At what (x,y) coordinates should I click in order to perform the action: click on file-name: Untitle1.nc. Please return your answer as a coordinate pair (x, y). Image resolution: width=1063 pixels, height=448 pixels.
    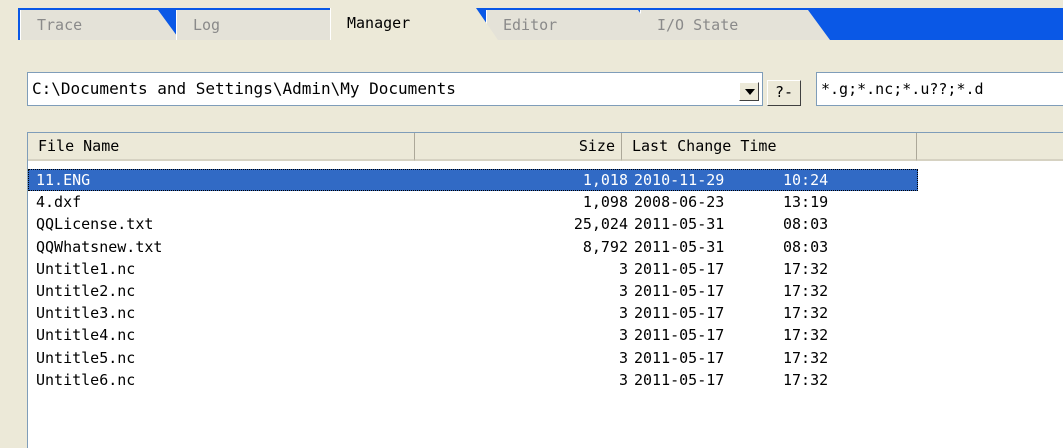
    Looking at the image, I should click on (86, 268).